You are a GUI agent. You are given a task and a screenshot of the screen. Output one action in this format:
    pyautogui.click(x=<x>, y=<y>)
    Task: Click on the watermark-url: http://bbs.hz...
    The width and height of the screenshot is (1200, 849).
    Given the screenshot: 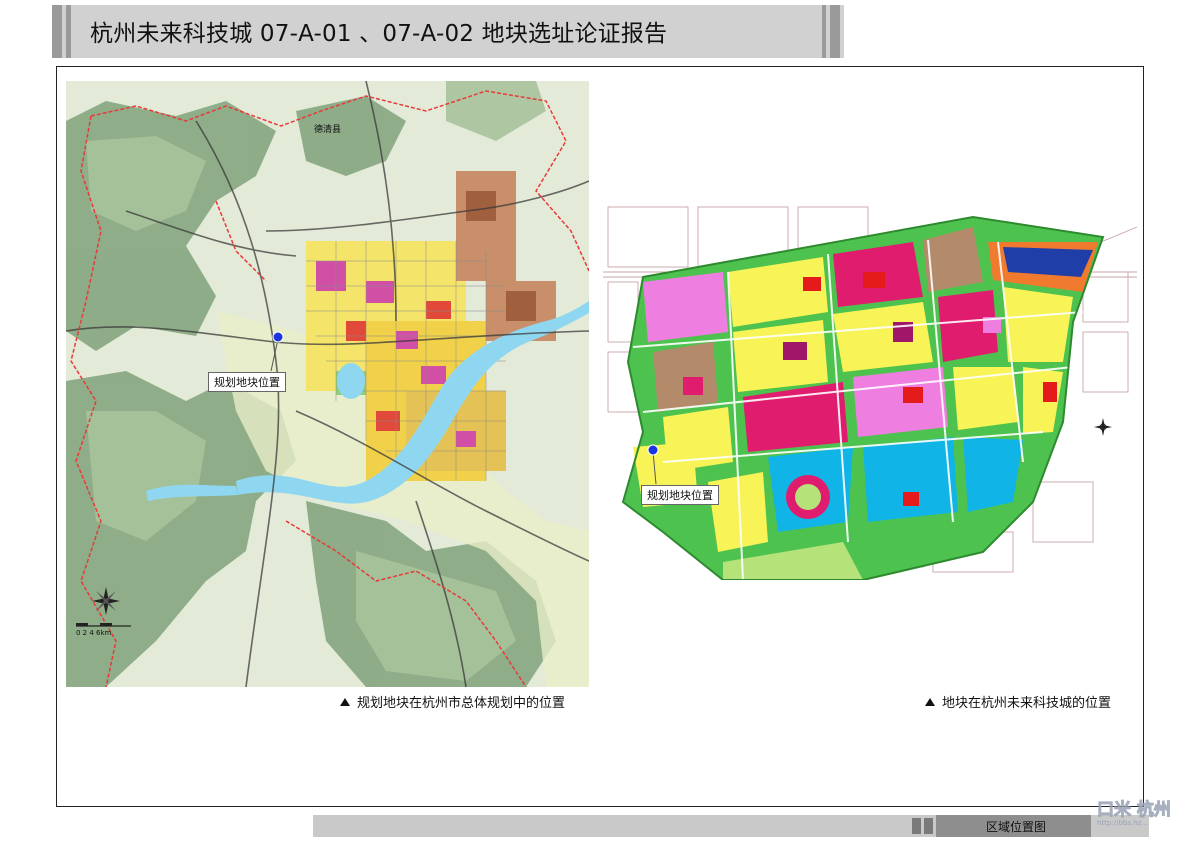 What is the action you would take?
    pyautogui.click(x=1122, y=823)
    